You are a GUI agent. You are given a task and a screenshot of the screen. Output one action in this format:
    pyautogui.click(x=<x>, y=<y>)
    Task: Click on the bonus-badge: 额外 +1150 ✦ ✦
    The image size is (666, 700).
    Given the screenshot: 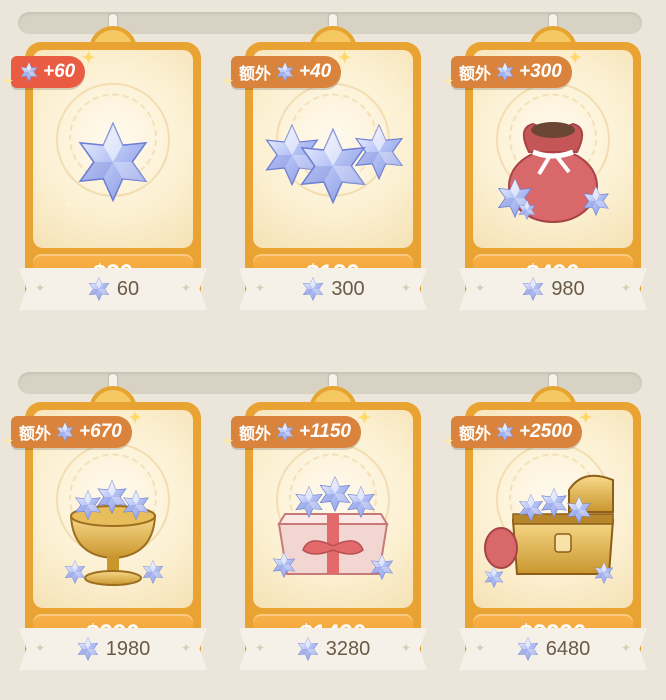 What is the action you would take?
    pyautogui.click(x=297, y=429)
    